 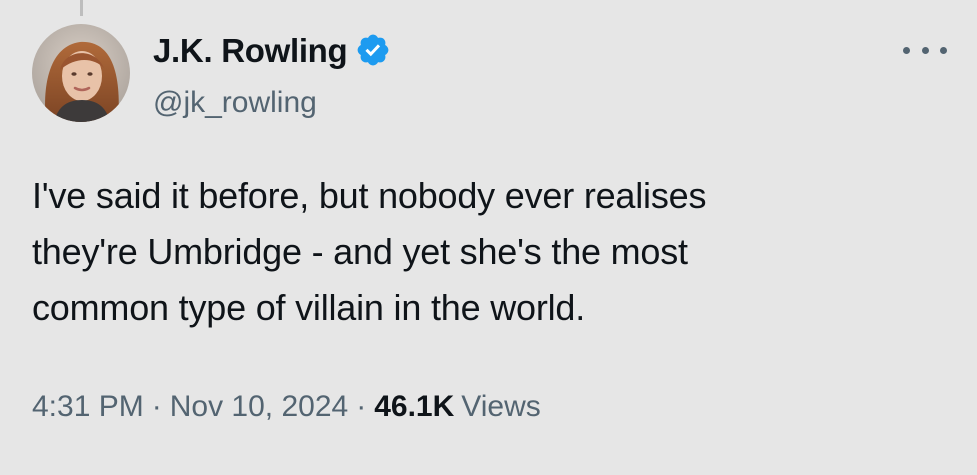 I want to click on tweet-date: Nov 10, 2024, so click(x=259, y=407).